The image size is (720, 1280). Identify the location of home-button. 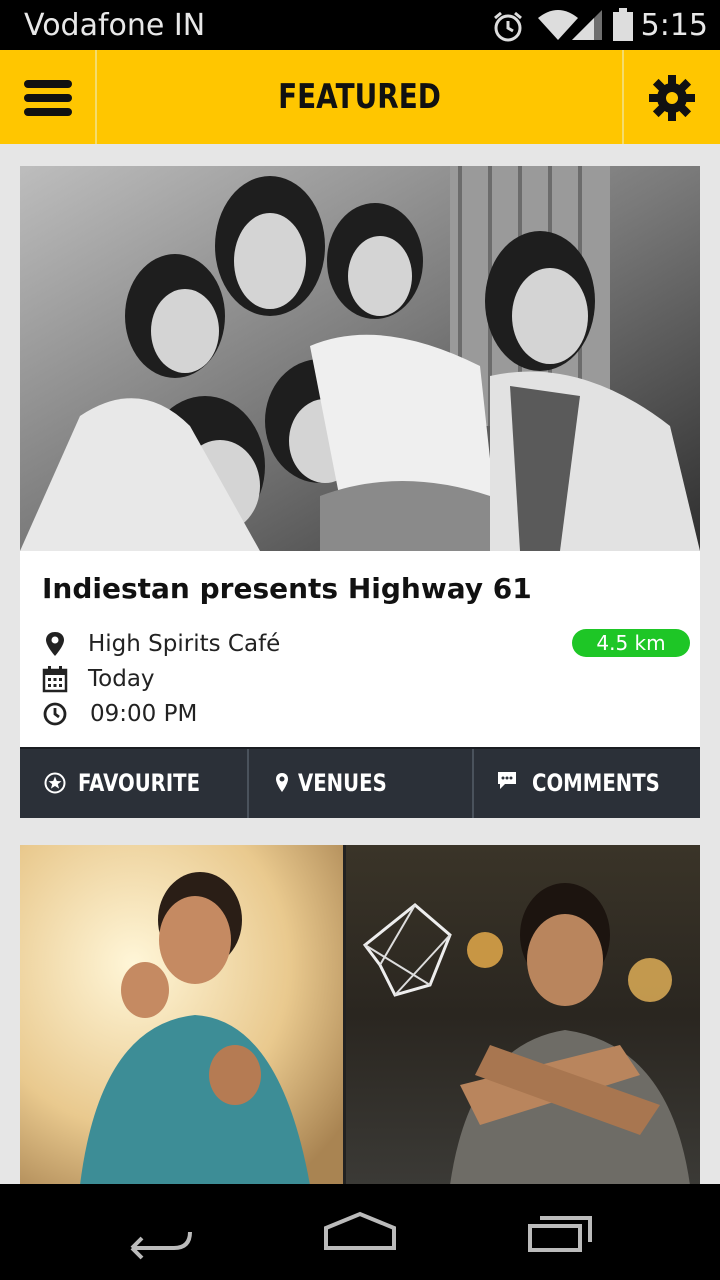
(360, 1232).